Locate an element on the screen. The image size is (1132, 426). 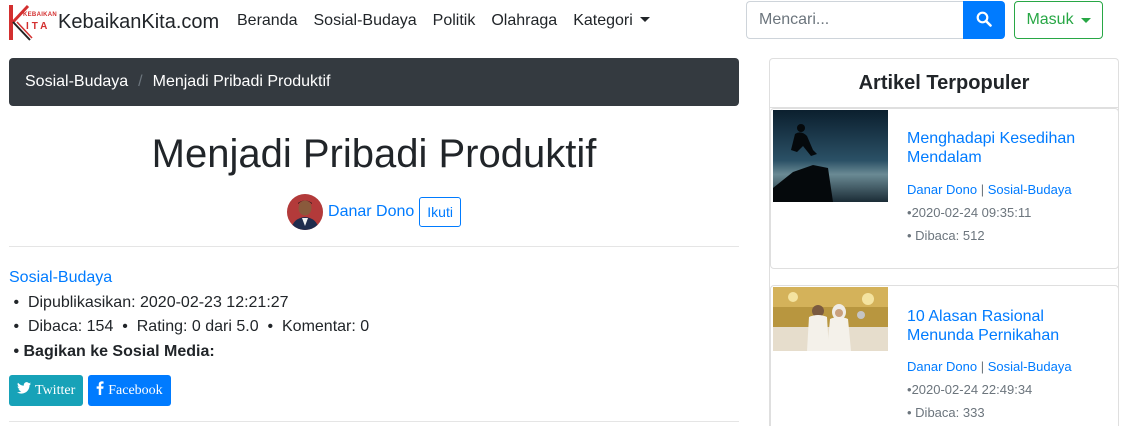
breadcrumb-current: Menjadi Pribadi Produktif is located at coordinates (241, 81).